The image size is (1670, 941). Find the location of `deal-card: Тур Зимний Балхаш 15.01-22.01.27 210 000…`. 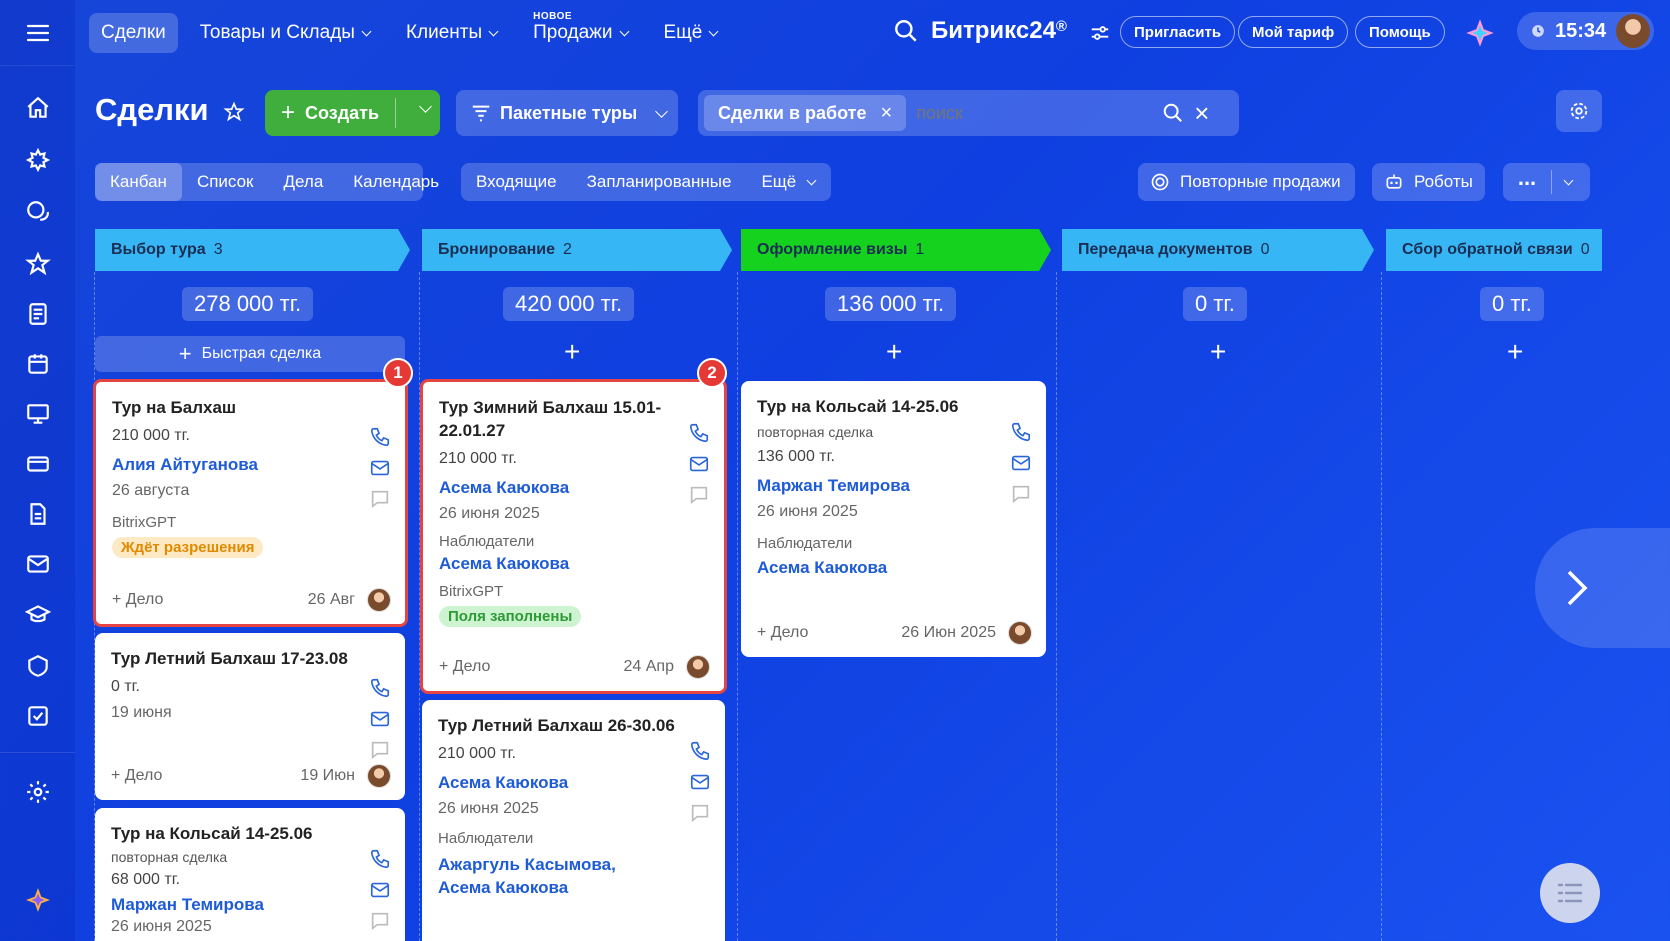

deal-card: Тур Зимний Балхаш 15.01-22.01.27 210 000… is located at coordinates (573, 536).